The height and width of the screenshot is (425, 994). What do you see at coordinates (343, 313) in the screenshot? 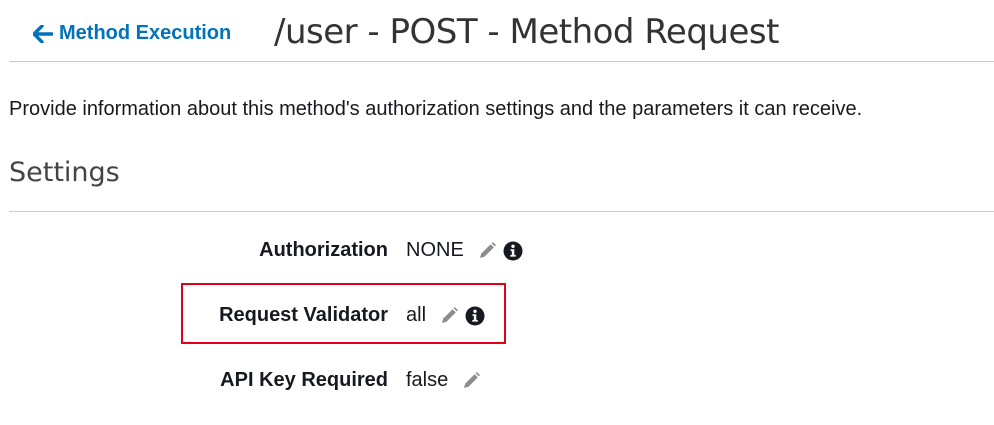
I see `request-validator-highlight` at bounding box center [343, 313].